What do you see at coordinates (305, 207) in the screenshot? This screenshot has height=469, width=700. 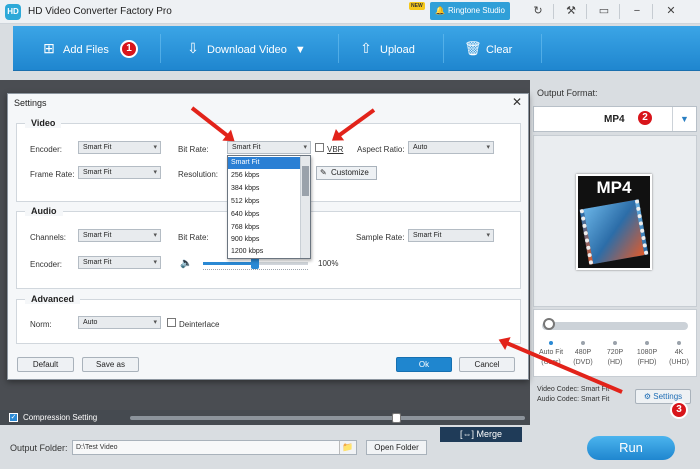 I see `dropdown-scrollbar` at bounding box center [305, 207].